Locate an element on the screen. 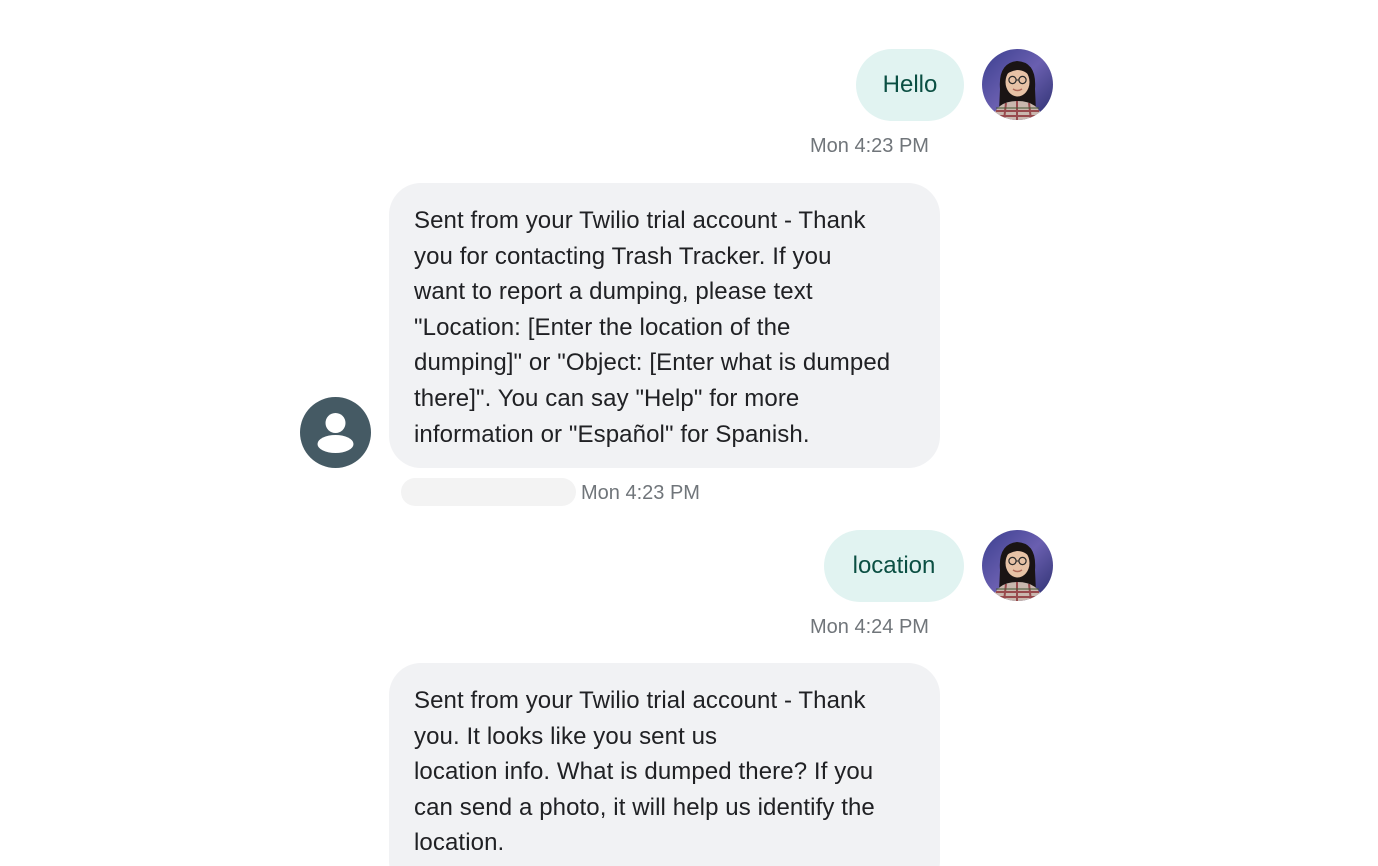 This screenshot has height=866, width=1378. outgoing-message-bubble: Hello is located at coordinates (910, 85).